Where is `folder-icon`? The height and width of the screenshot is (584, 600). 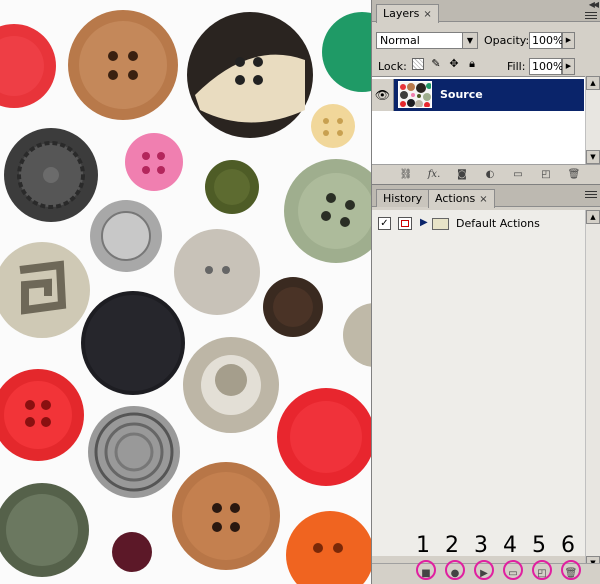
folder-icon is located at coordinates (440, 224).